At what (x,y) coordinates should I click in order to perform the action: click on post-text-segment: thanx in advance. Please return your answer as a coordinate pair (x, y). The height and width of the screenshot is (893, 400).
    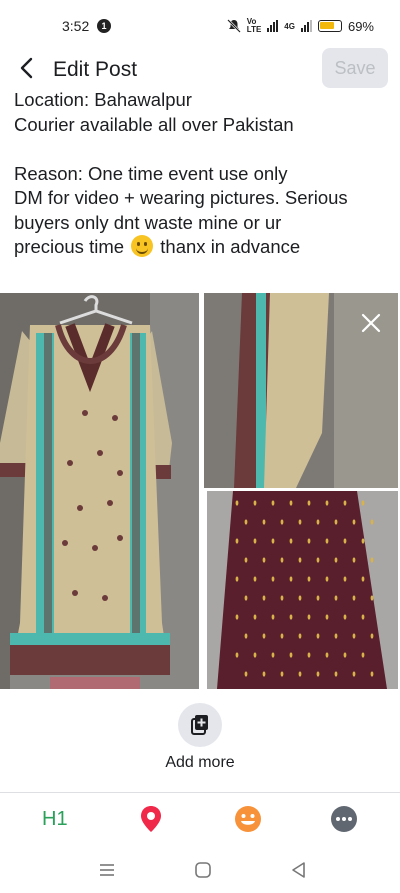
    Looking at the image, I should click on (230, 246).